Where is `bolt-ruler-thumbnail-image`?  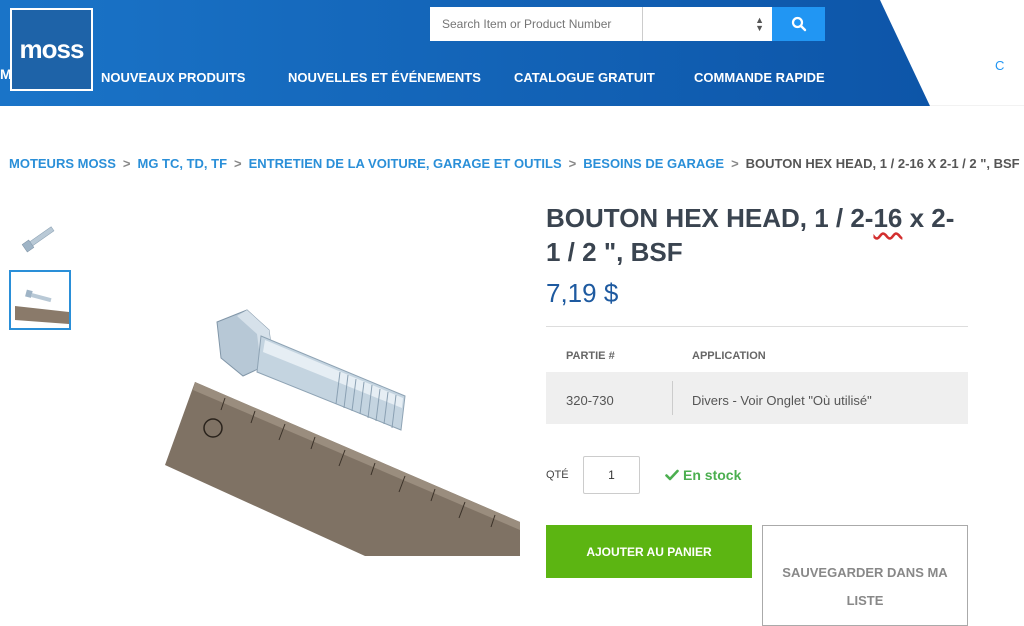
bolt-ruler-thumbnail-image is located at coordinates (42, 306).